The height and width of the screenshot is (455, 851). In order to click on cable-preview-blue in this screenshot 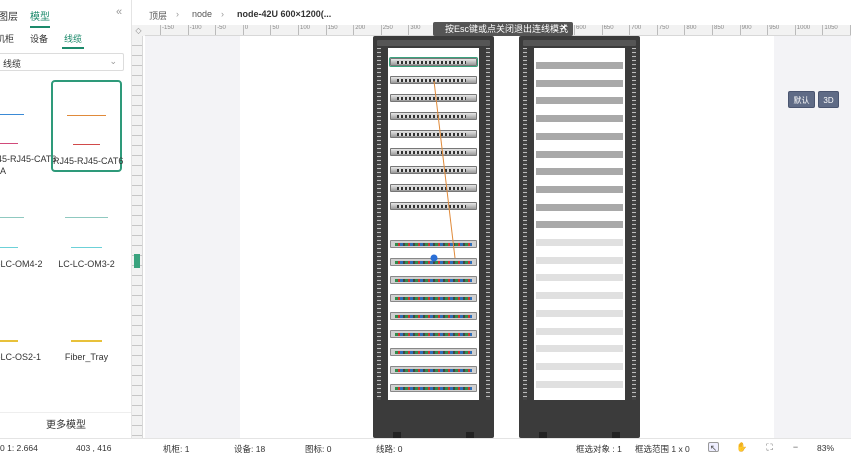, I will do `click(12, 114)`.